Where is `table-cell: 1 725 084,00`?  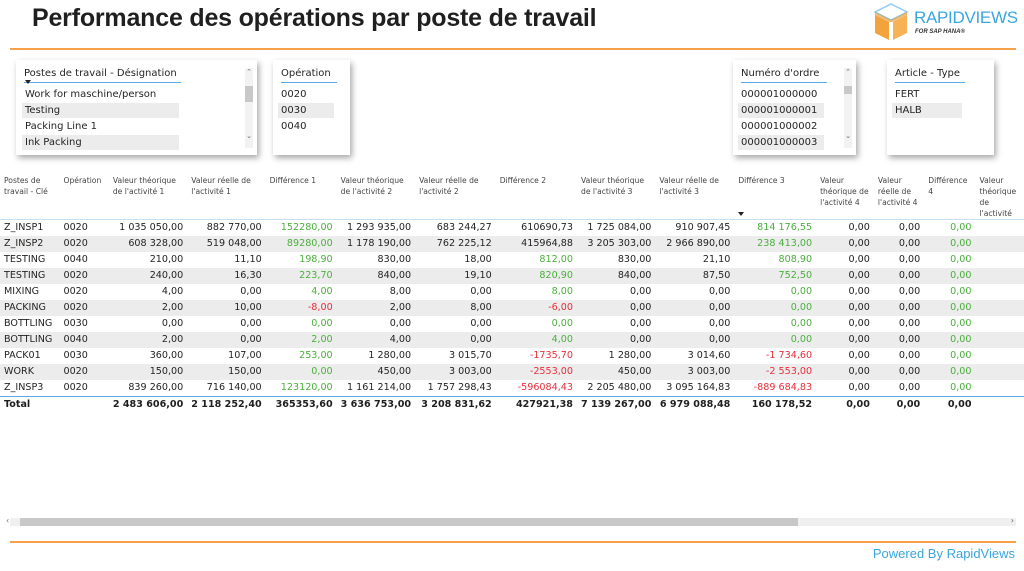 table-cell: 1 725 084,00 is located at coordinates (619, 227).